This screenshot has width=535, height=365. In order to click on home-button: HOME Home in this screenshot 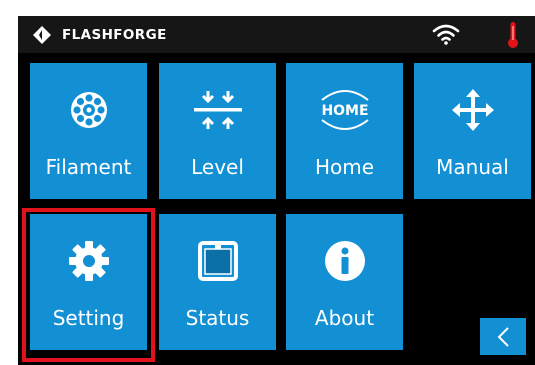, I will do `click(344, 131)`.